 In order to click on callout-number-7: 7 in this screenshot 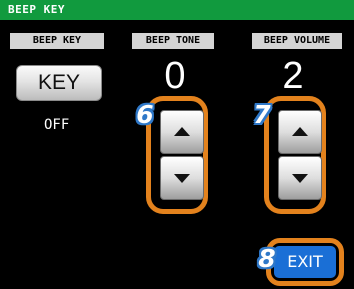, I will do `click(262, 114)`.